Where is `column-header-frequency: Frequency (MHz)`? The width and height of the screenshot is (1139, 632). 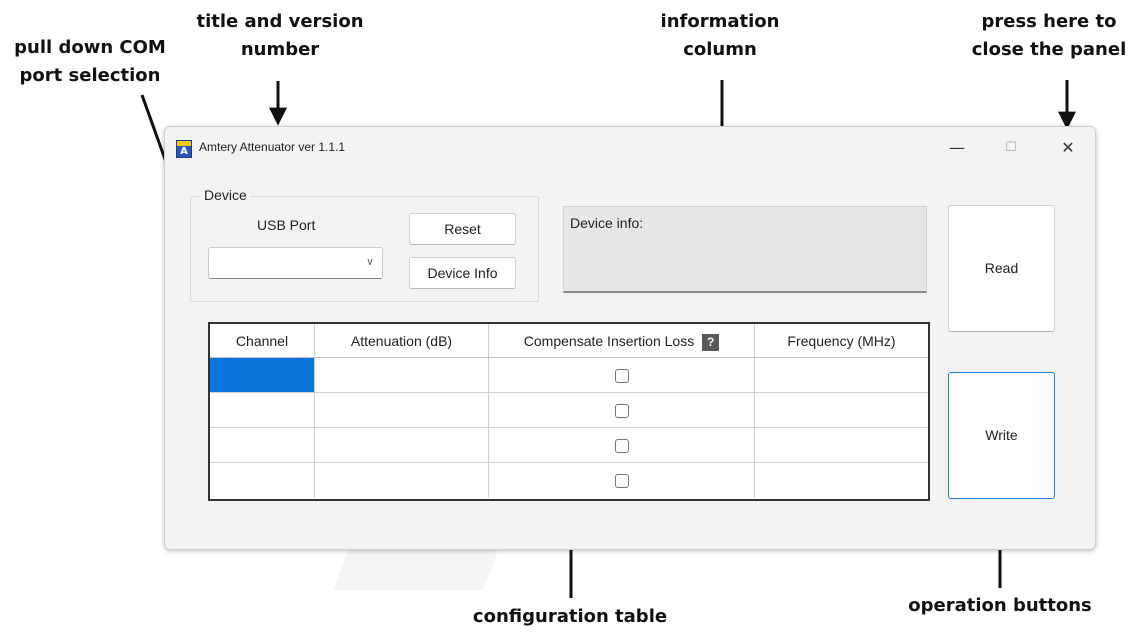
column-header-frequency: Frequency (MHz) is located at coordinates (841, 341).